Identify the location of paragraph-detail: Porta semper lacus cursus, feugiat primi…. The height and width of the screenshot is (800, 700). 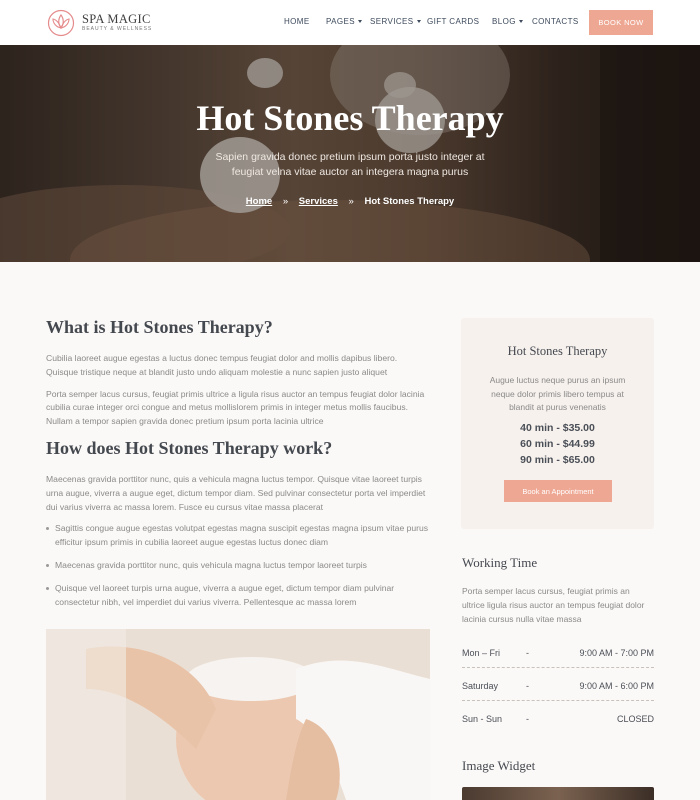
(235, 407).